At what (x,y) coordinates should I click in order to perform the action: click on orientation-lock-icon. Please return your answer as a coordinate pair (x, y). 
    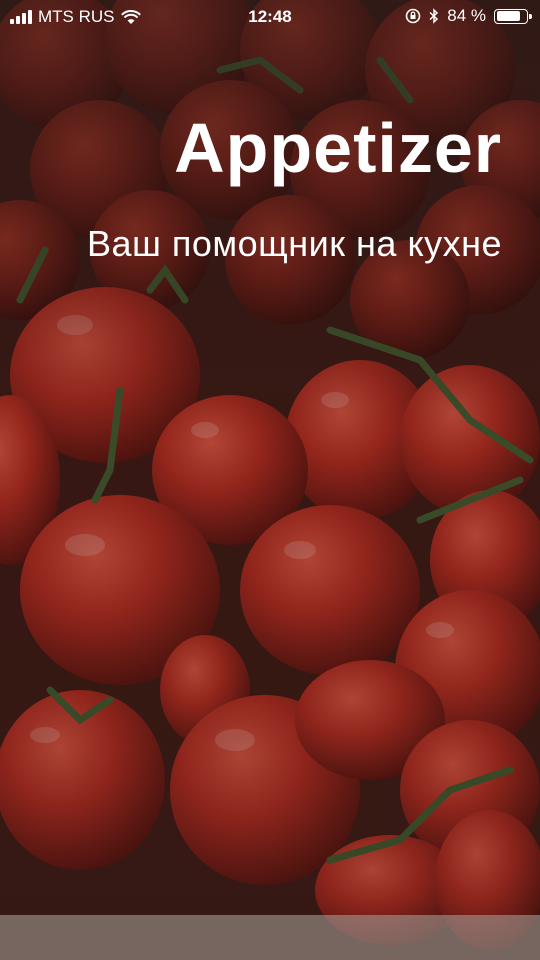
    Looking at the image, I should click on (413, 16).